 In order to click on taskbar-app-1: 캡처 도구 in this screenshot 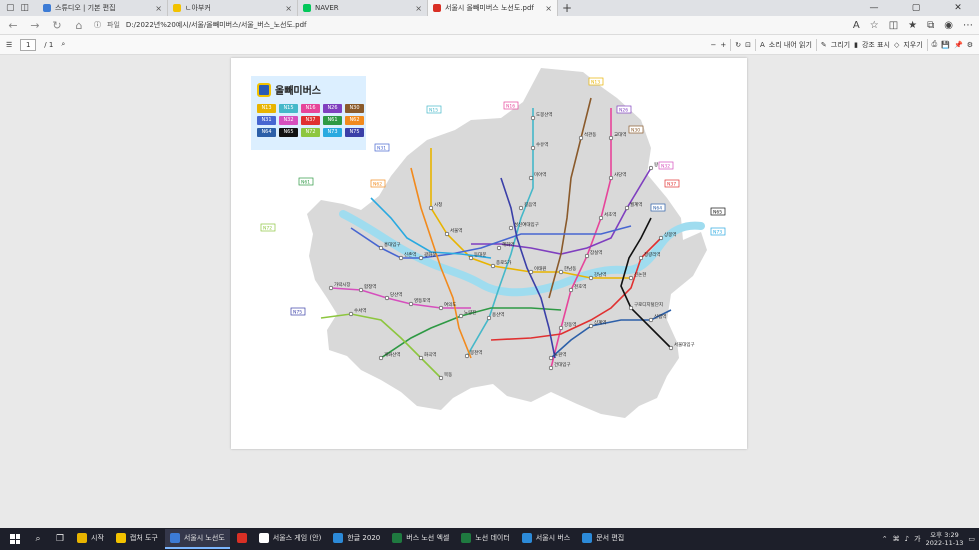, I will do `click(137, 539)`.